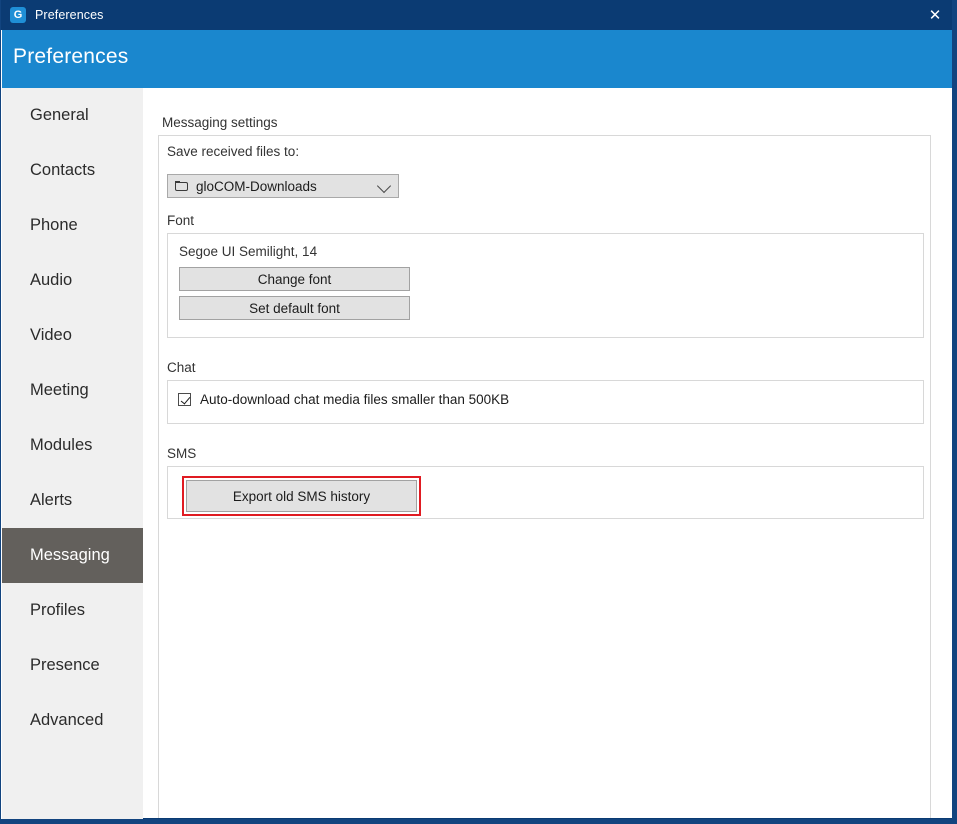 Image resolution: width=957 pixels, height=824 pixels. I want to click on sidebar-item-video: Video, so click(72, 335).